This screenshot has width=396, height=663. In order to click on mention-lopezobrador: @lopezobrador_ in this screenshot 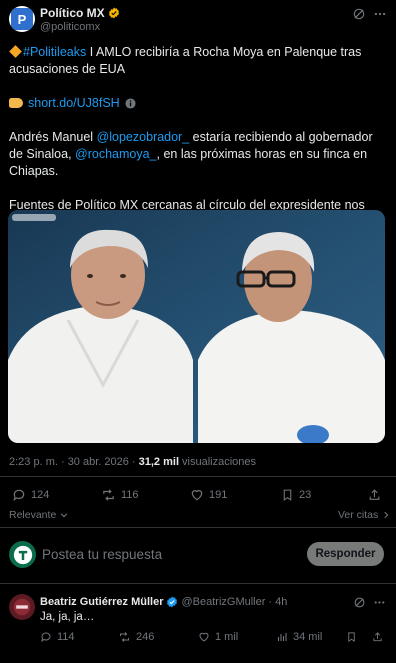, I will do `click(143, 137)`.